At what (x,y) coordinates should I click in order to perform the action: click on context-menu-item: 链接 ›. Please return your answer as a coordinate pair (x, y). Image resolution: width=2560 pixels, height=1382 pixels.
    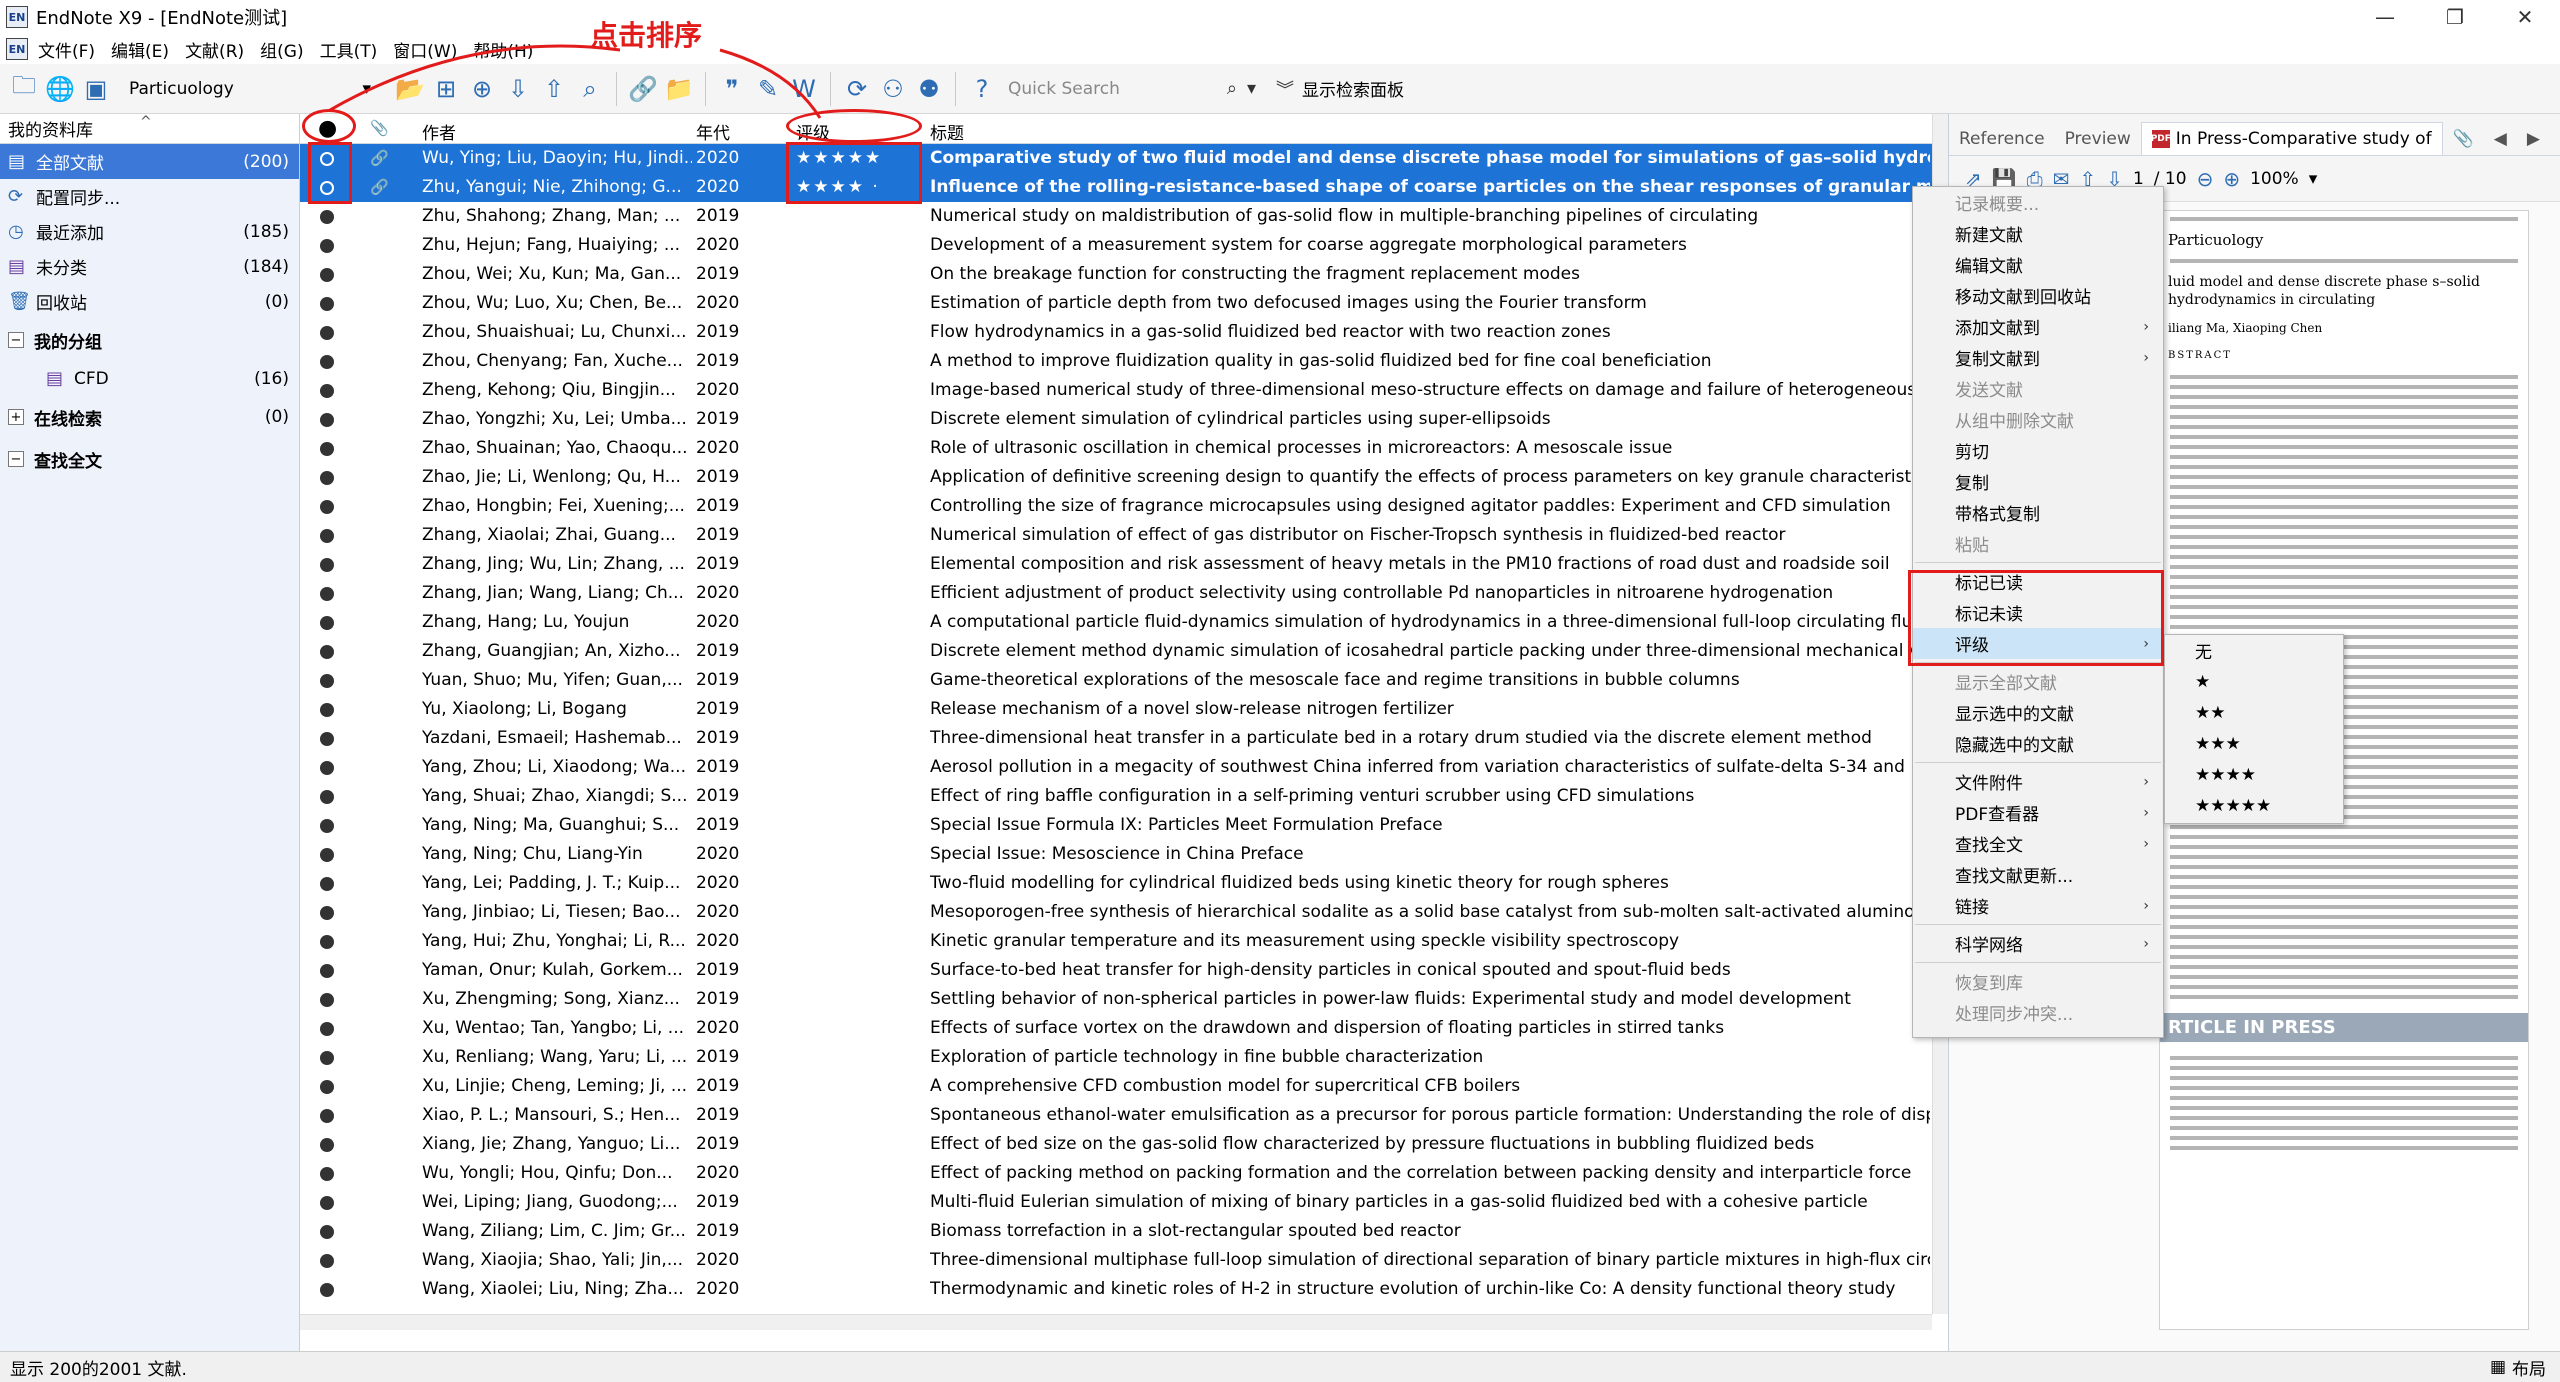
    Looking at the image, I should click on (2038, 905).